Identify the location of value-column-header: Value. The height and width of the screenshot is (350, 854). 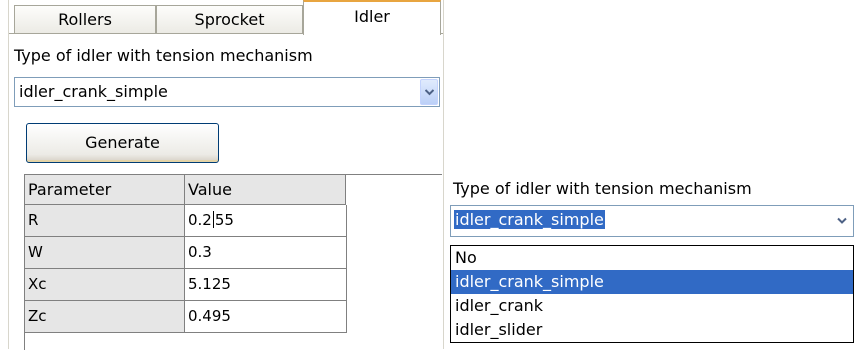
(265, 190).